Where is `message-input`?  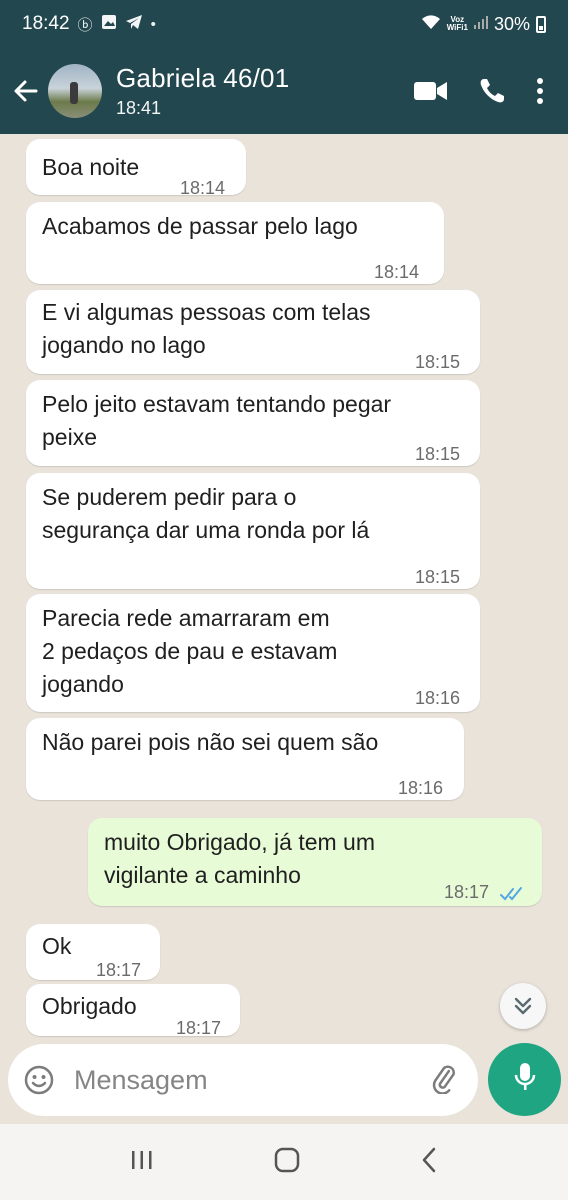
message-input is located at coordinates (251, 1080).